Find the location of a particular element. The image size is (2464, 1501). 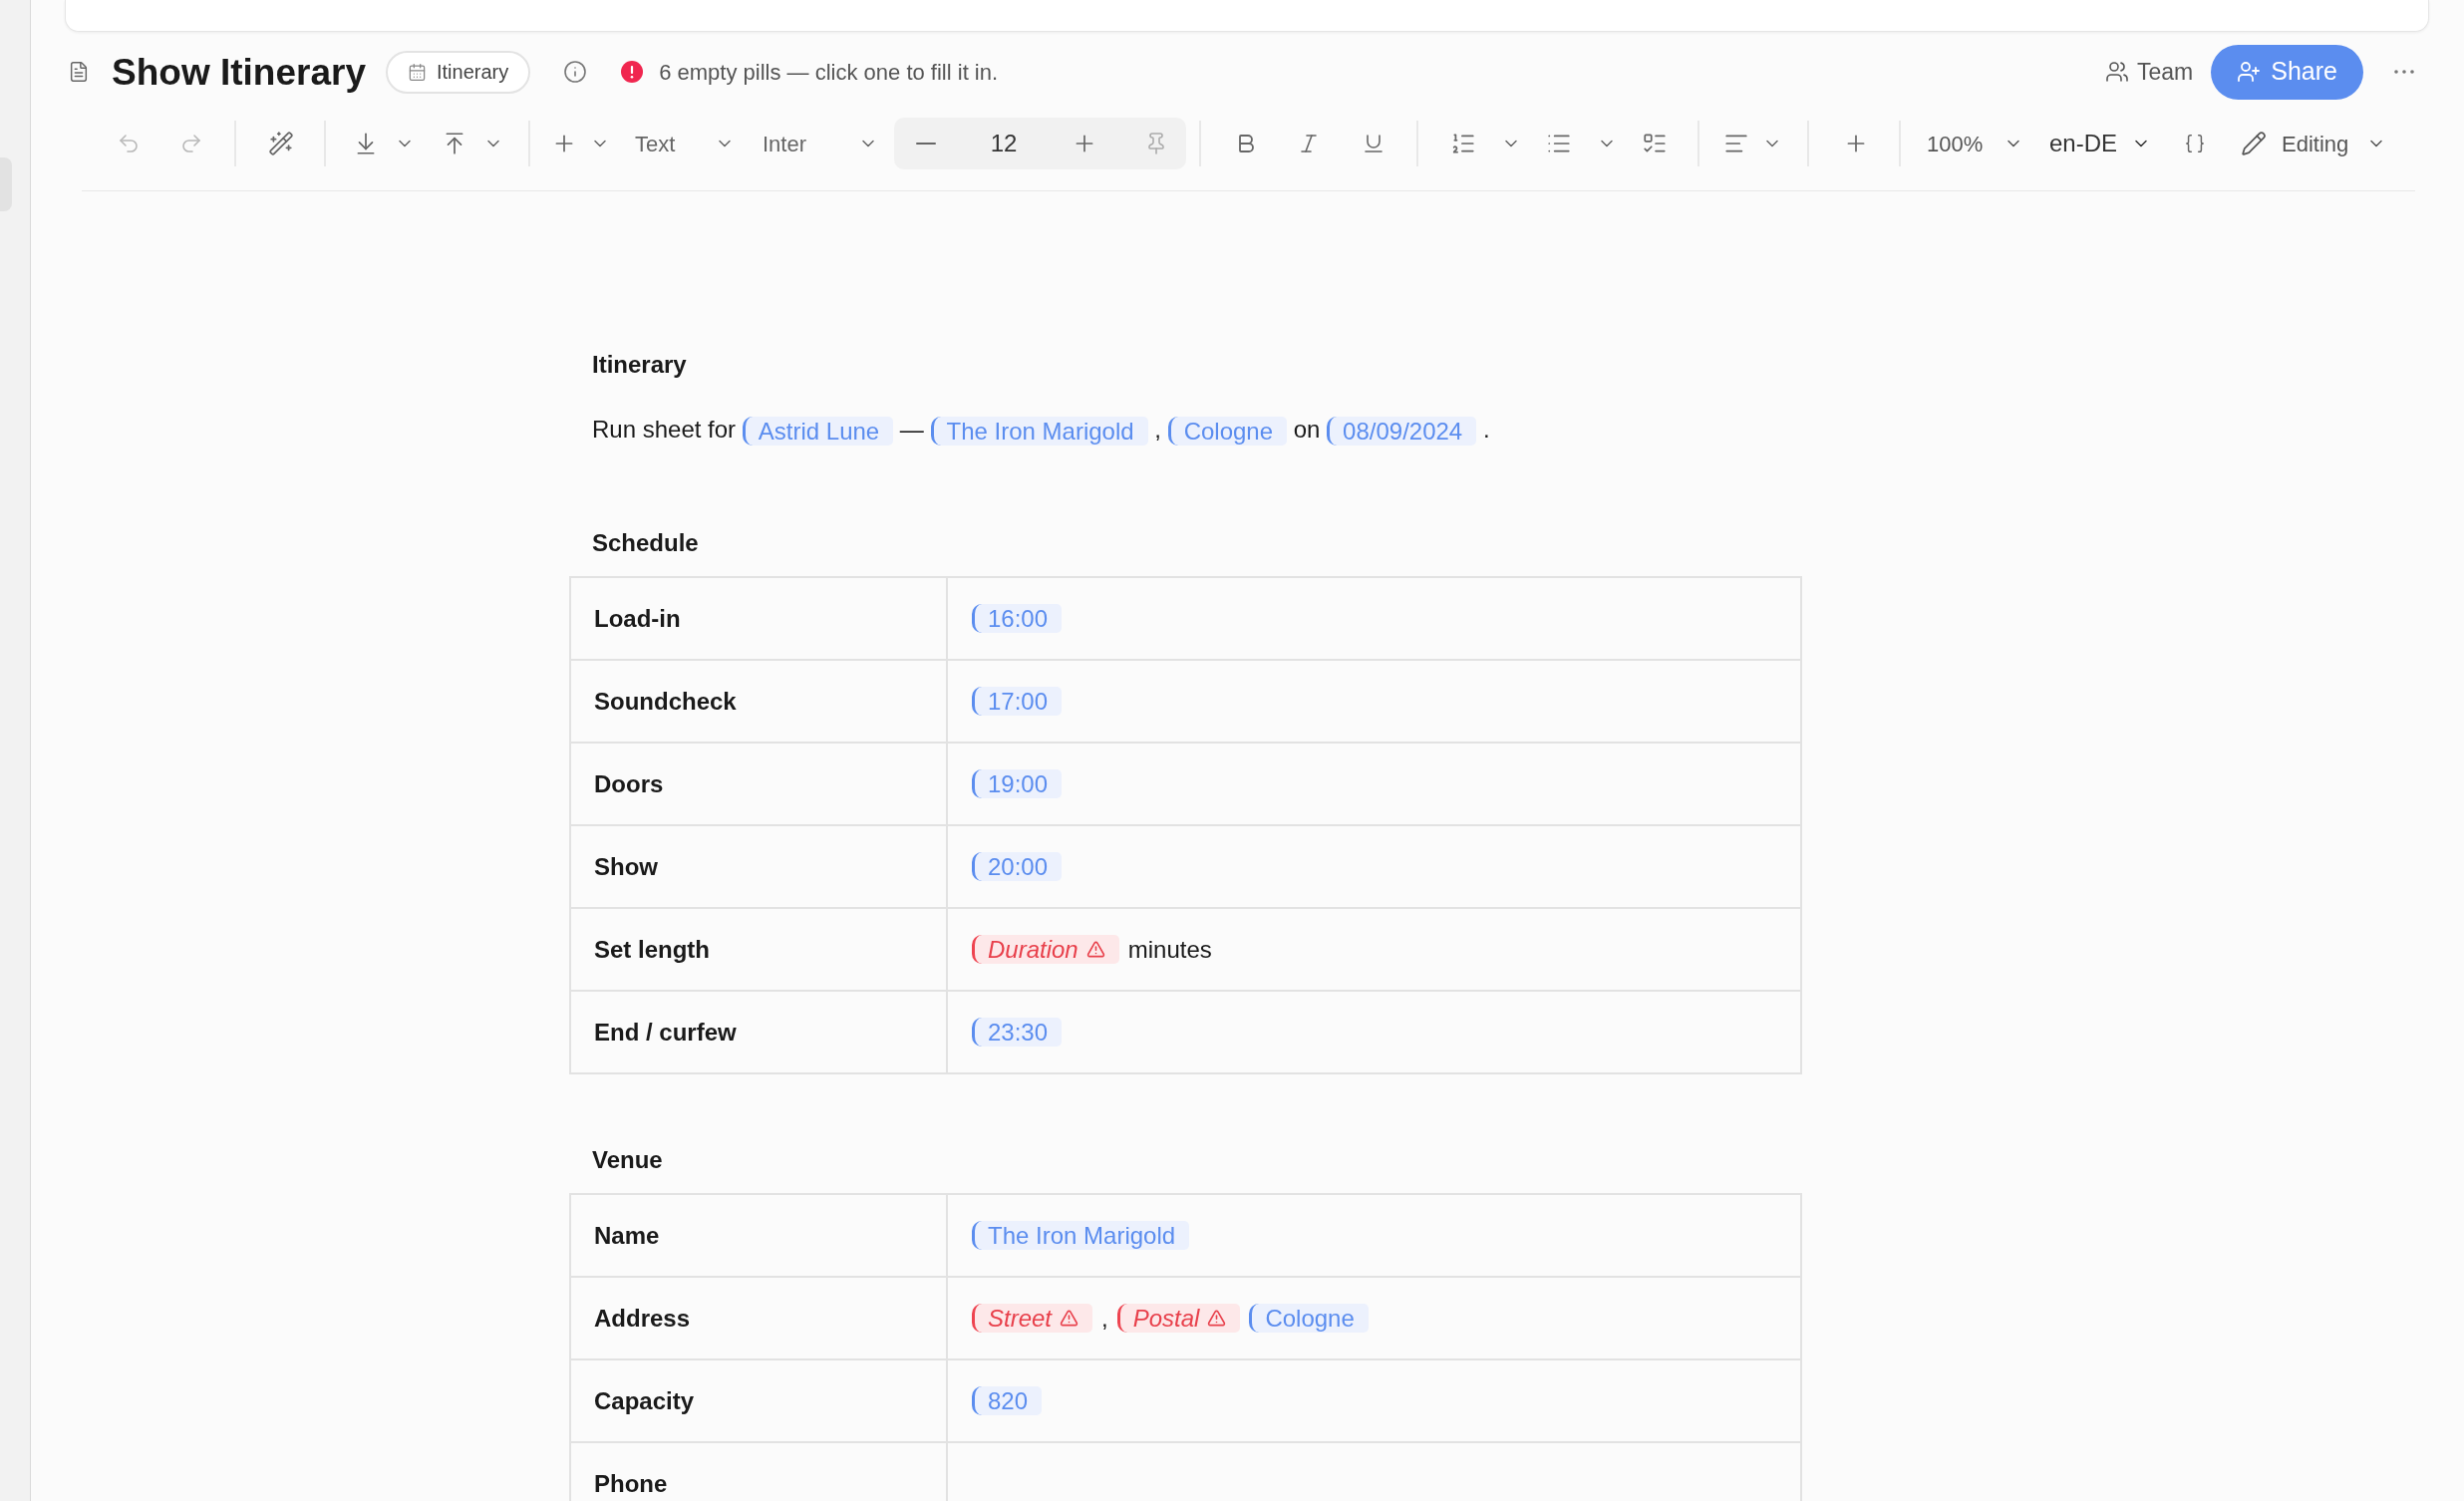

row-label: Doors is located at coordinates (629, 783).